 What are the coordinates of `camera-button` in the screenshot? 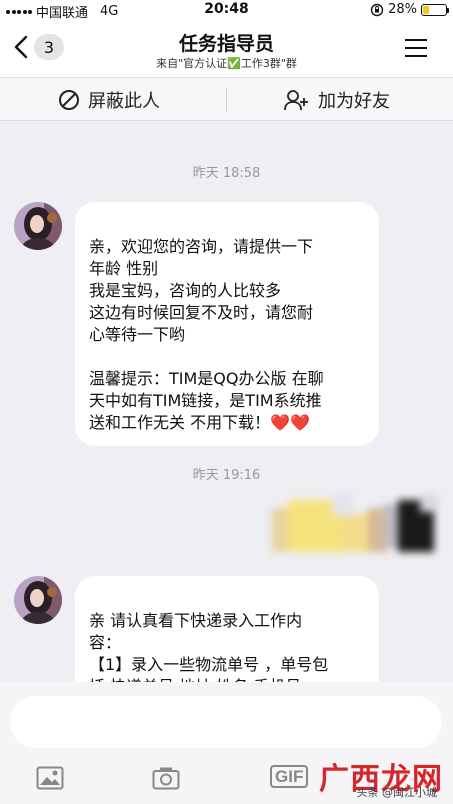 It's located at (166, 780).